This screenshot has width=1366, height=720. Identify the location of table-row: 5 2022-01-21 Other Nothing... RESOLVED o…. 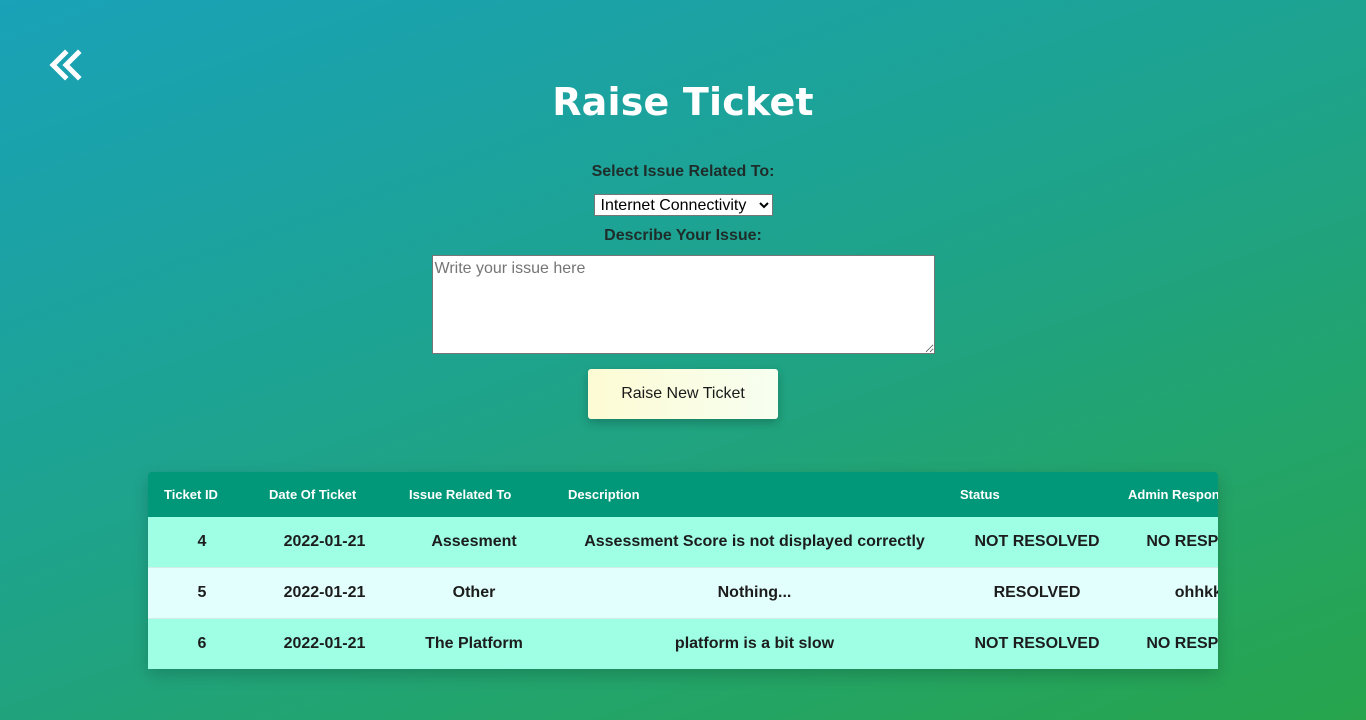
(683, 593).